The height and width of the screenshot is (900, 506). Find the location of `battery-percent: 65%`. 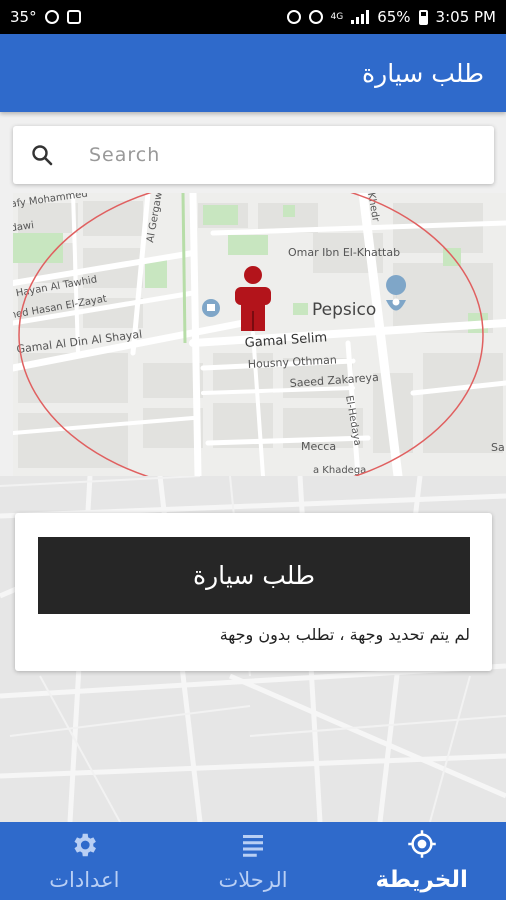

battery-percent: 65% is located at coordinates (394, 17).